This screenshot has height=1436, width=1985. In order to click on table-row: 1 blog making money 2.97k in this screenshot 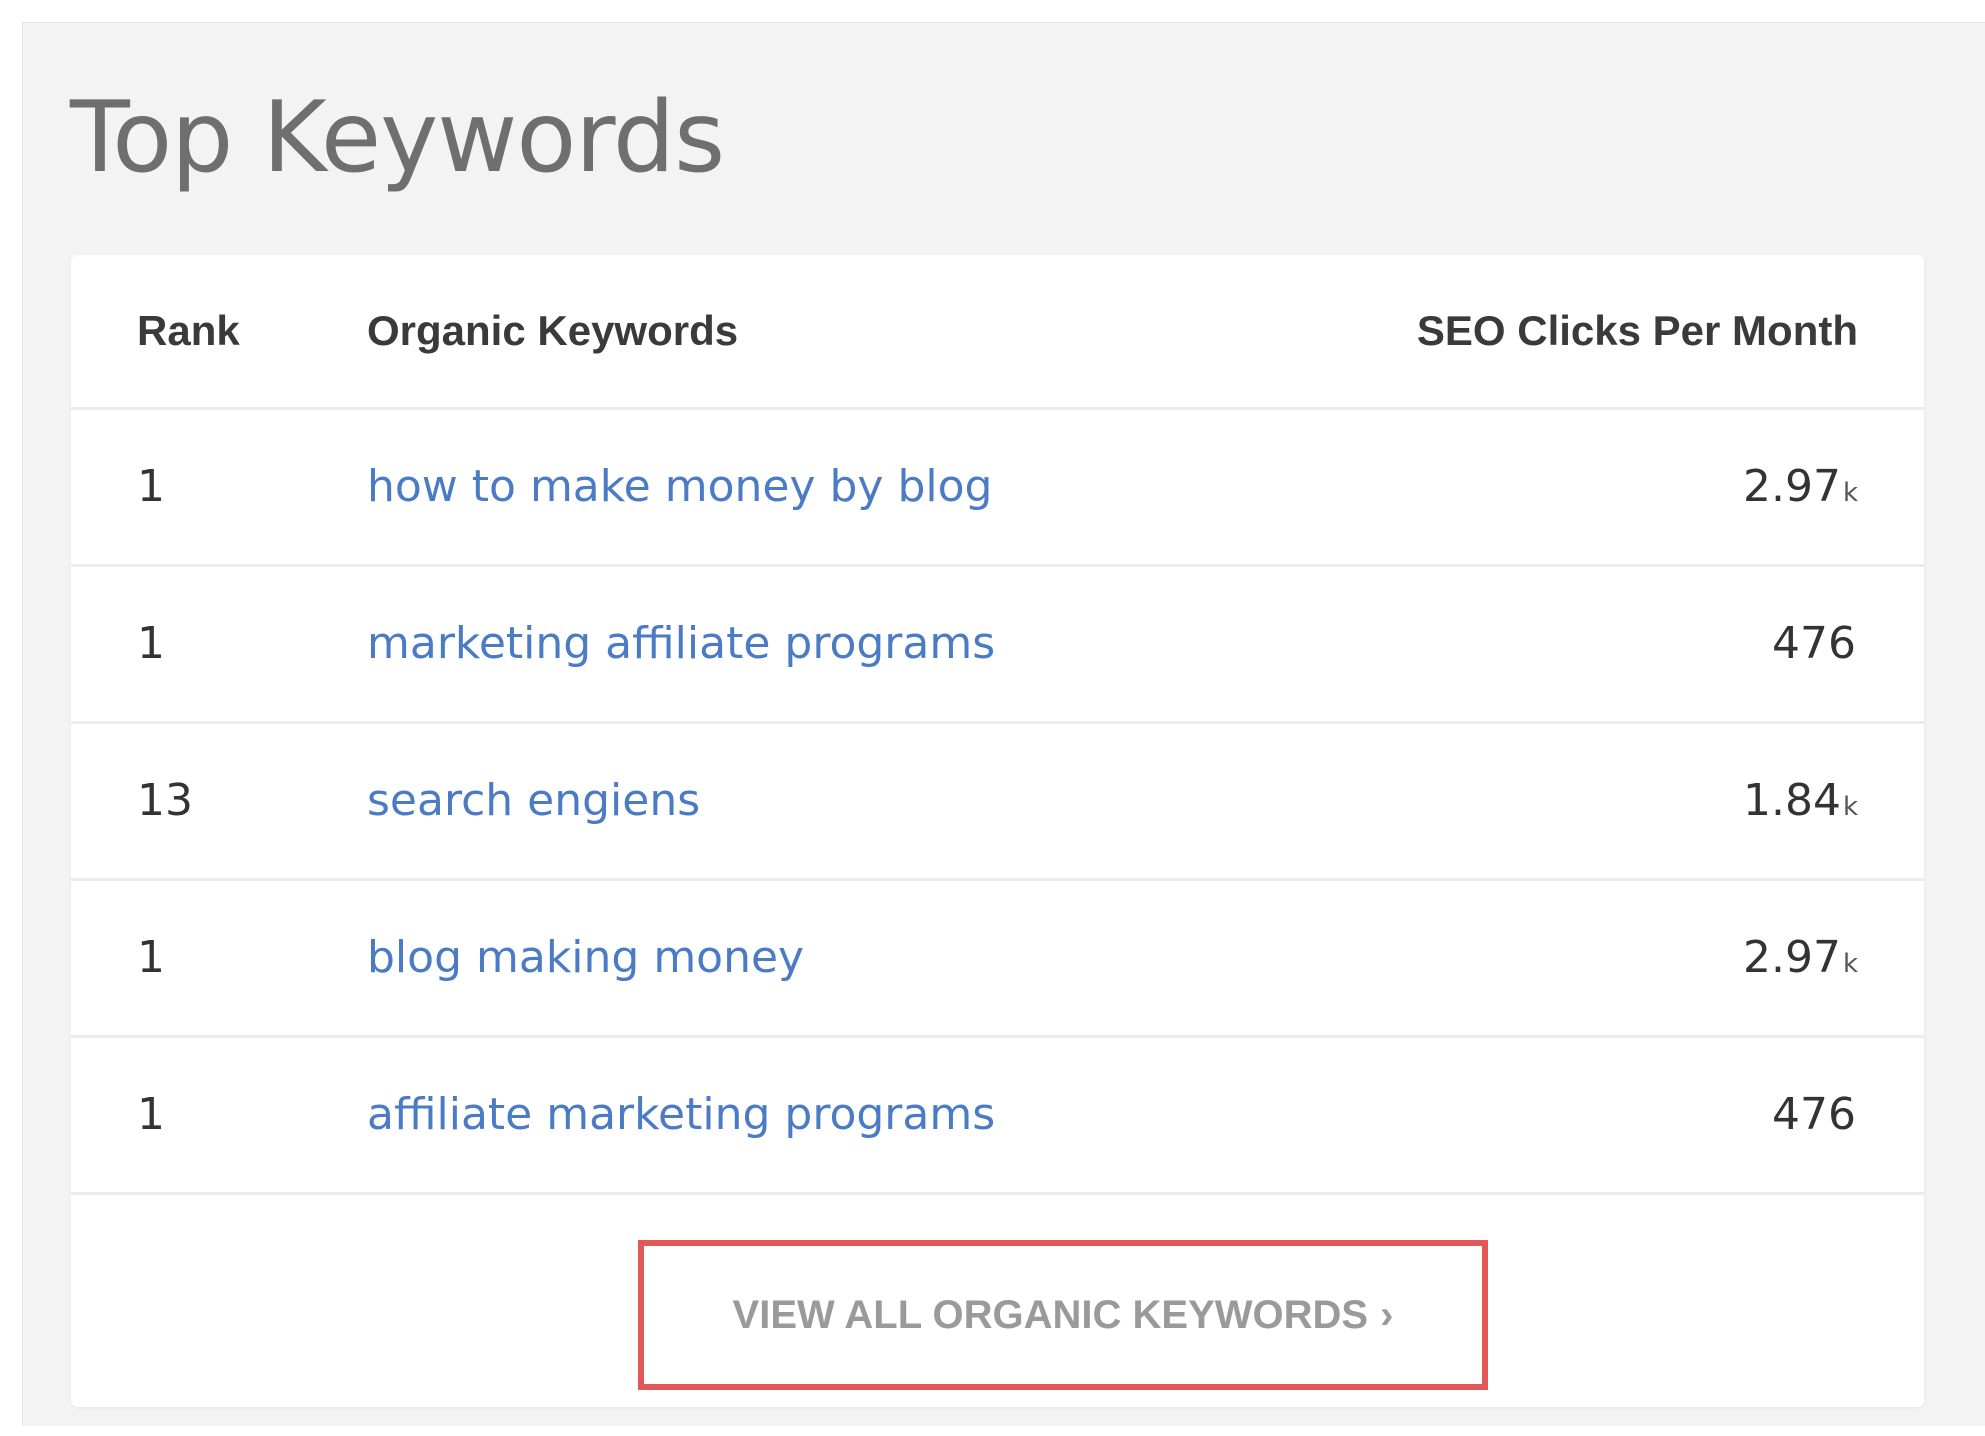, I will do `click(997, 959)`.